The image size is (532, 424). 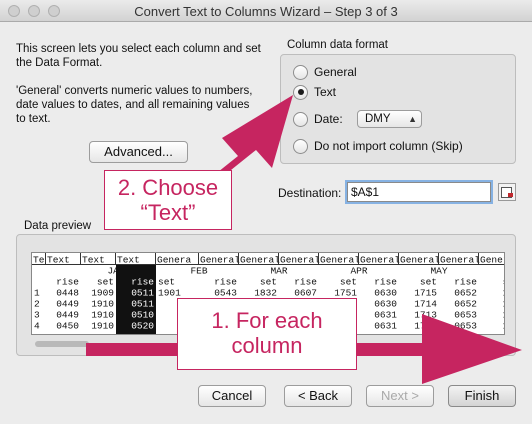 What do you see at coordinates (168, 187) in the screenshot?
I see `callout-choose-line1: 2. Choose` at bounding box center [168, 187].